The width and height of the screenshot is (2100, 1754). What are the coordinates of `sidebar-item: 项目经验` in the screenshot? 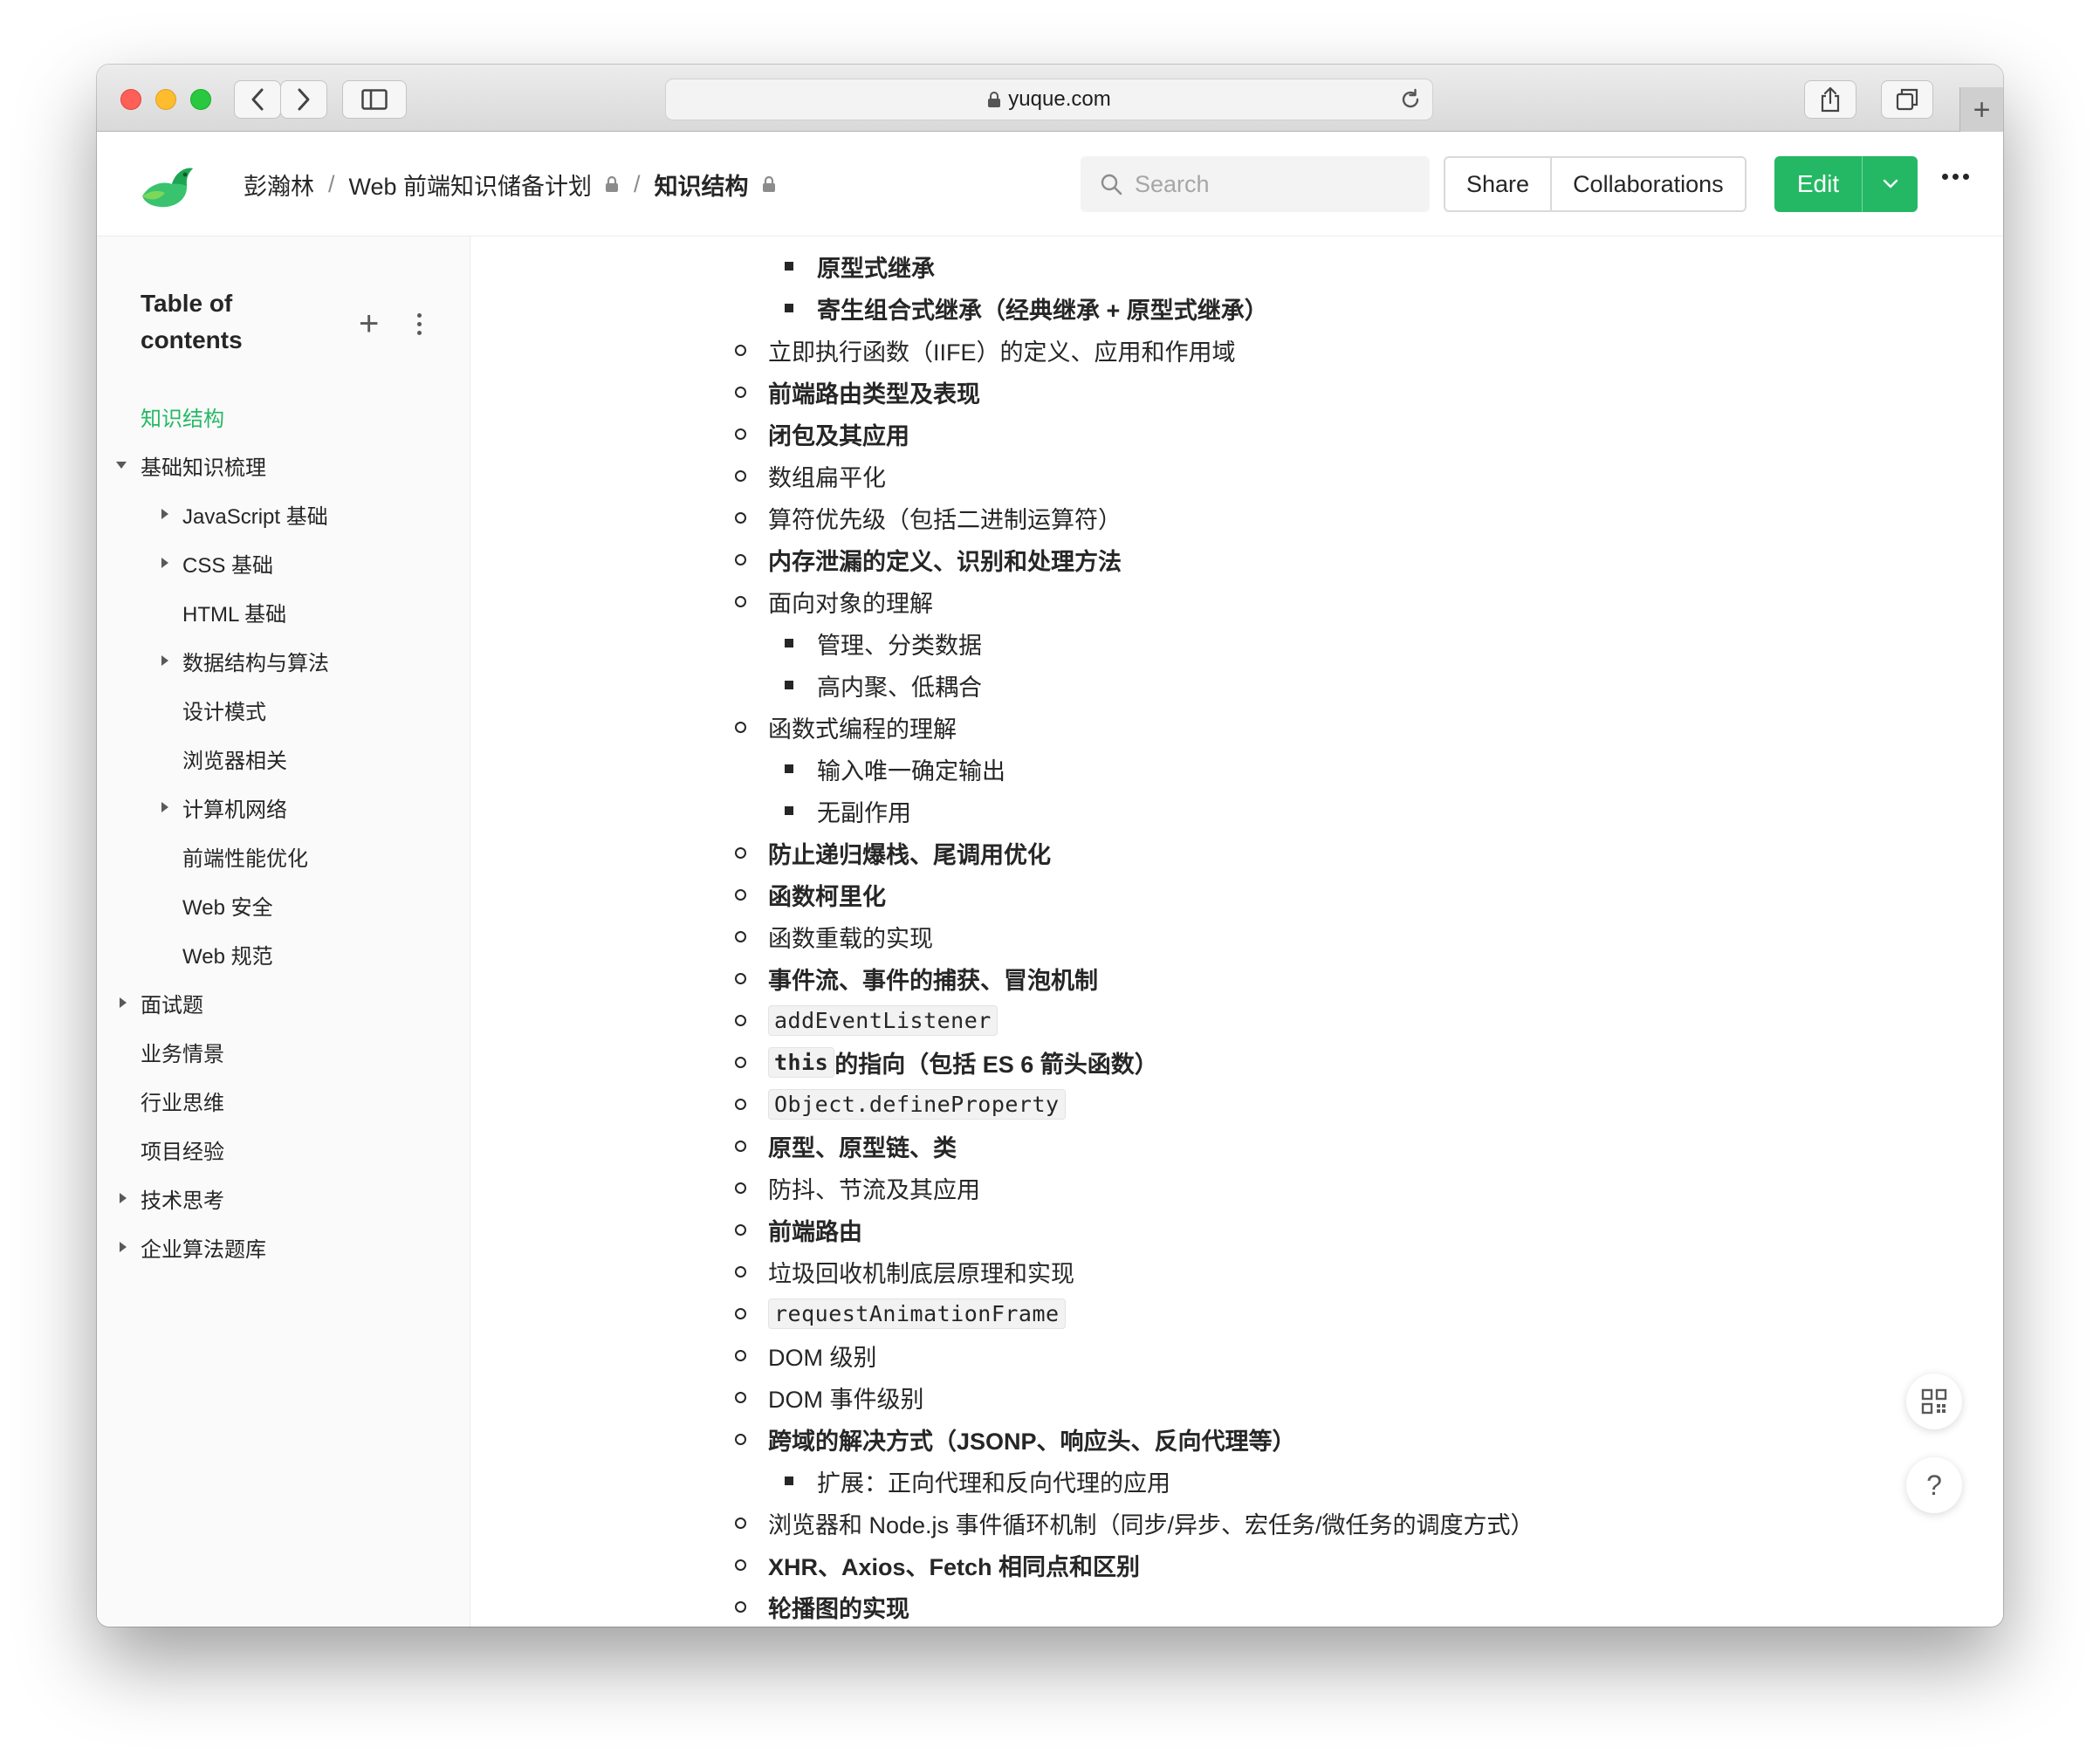 It's located at (283, 1149).